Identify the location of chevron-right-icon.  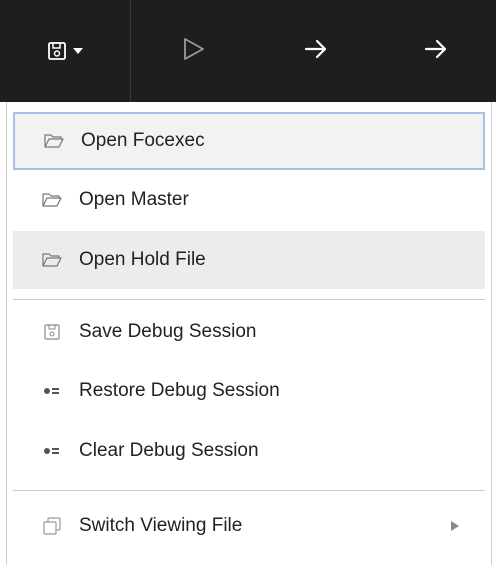
(455, 526).